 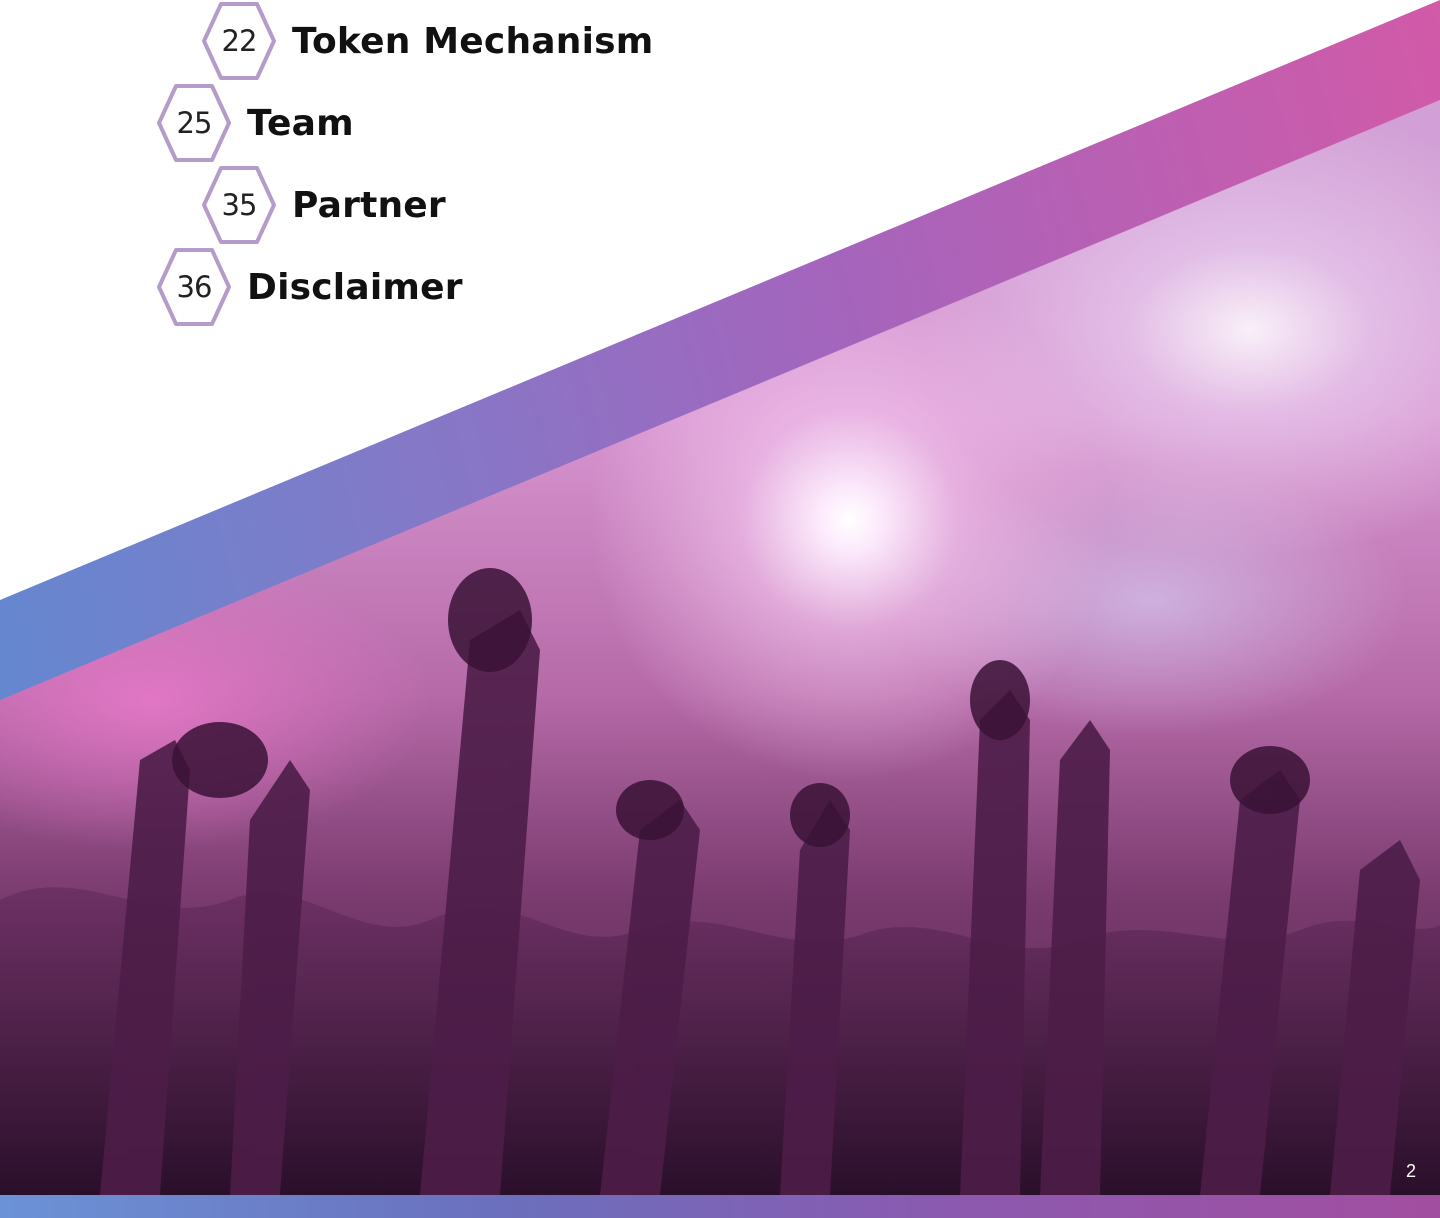 I want to click on hexagon-badge-icon: 35, so click(x=239, y=205).